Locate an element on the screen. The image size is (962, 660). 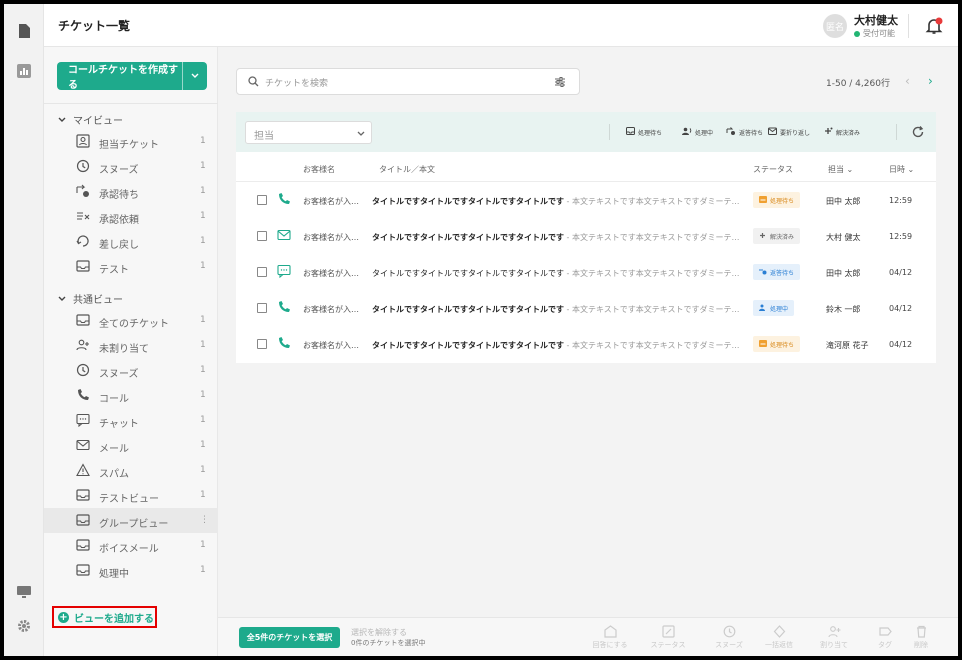
col-assignee: 担当 ⌄ is located at coordinates (840, 169).